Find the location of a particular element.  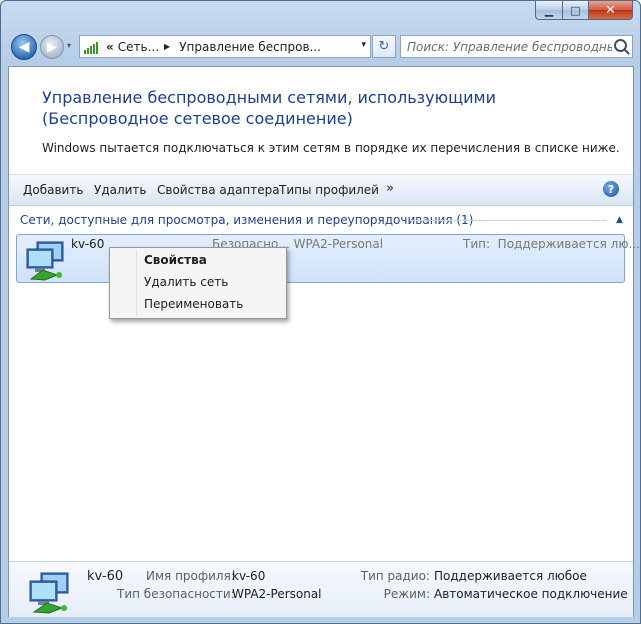

radio-type-value: Поддерживается любое is located at coordinates (510, 576).